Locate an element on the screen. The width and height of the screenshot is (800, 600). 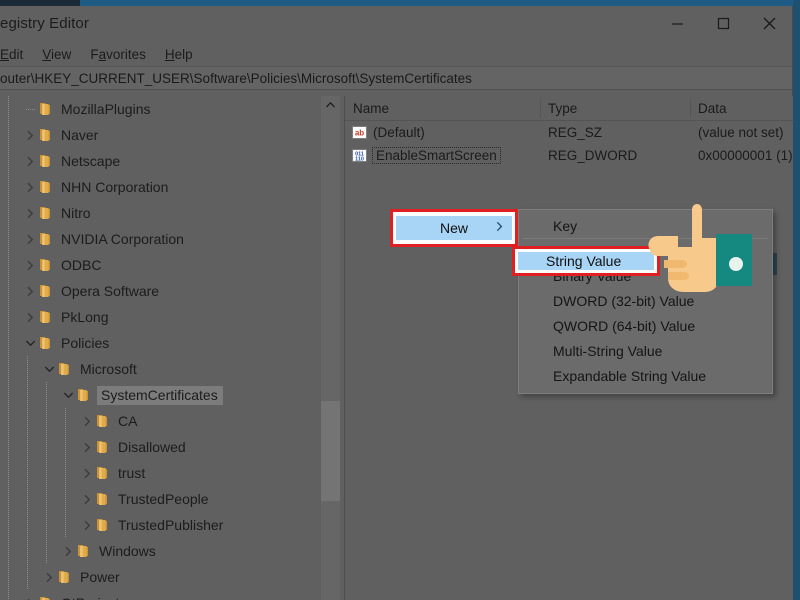
close-button is located at coordinates (769, 23).